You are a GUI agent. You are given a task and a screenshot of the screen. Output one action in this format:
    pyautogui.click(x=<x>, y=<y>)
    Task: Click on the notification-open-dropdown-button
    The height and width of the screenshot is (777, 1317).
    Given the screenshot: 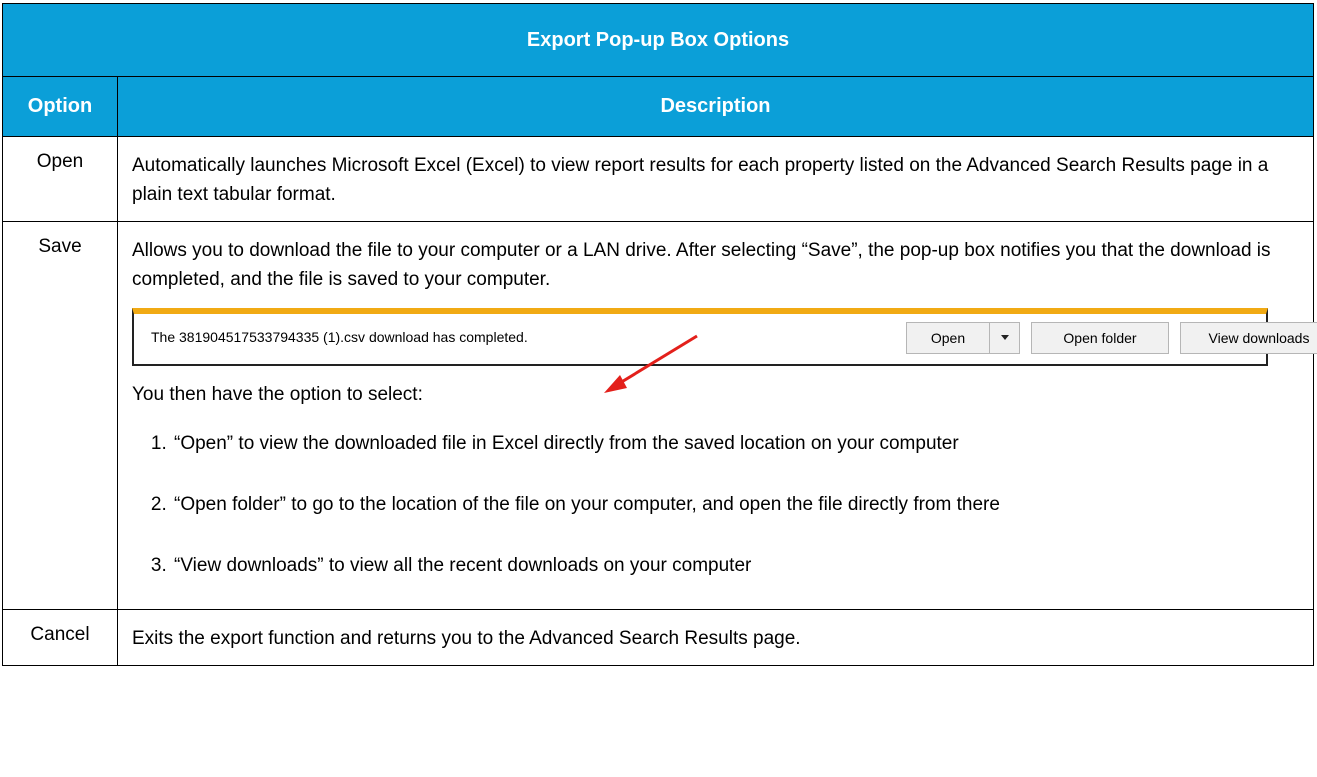 What is the action you would take?
    pyautogui.click(x=1005, y=338)
    